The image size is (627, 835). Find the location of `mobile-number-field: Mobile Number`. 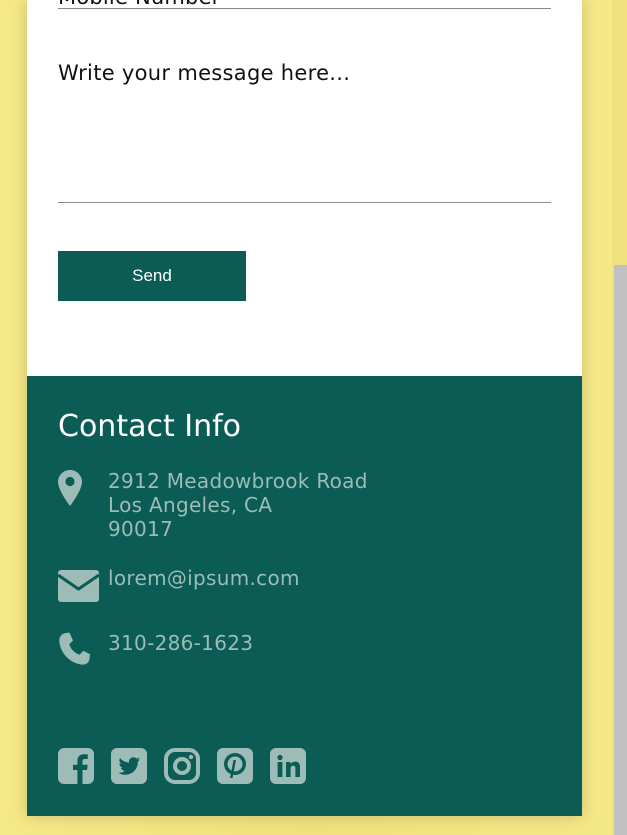

mobile-number-field: Mobile Number is located at coordinates (139, 4).